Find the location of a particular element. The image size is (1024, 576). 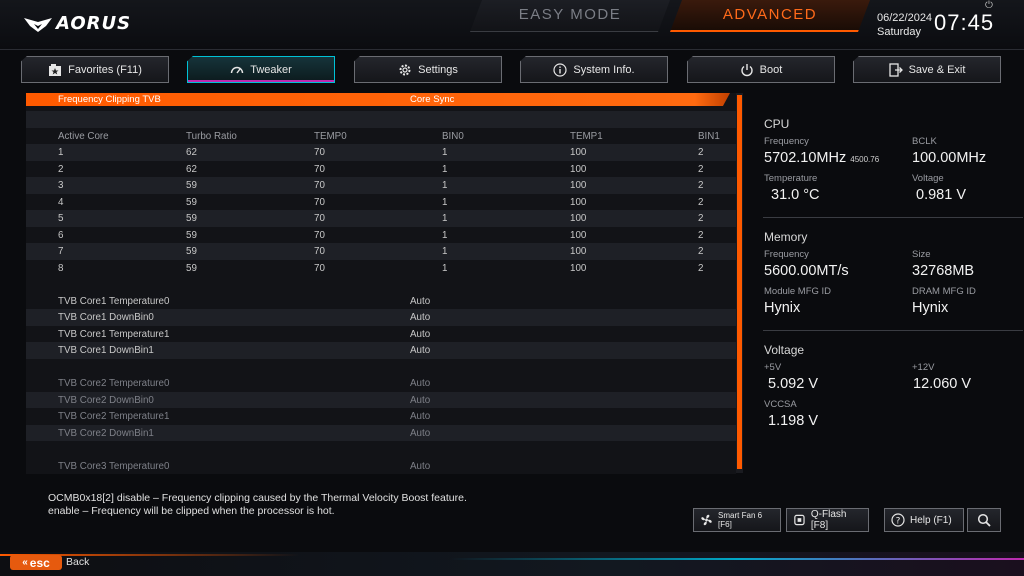

bottom-bar is located at coordinates (512, 564).